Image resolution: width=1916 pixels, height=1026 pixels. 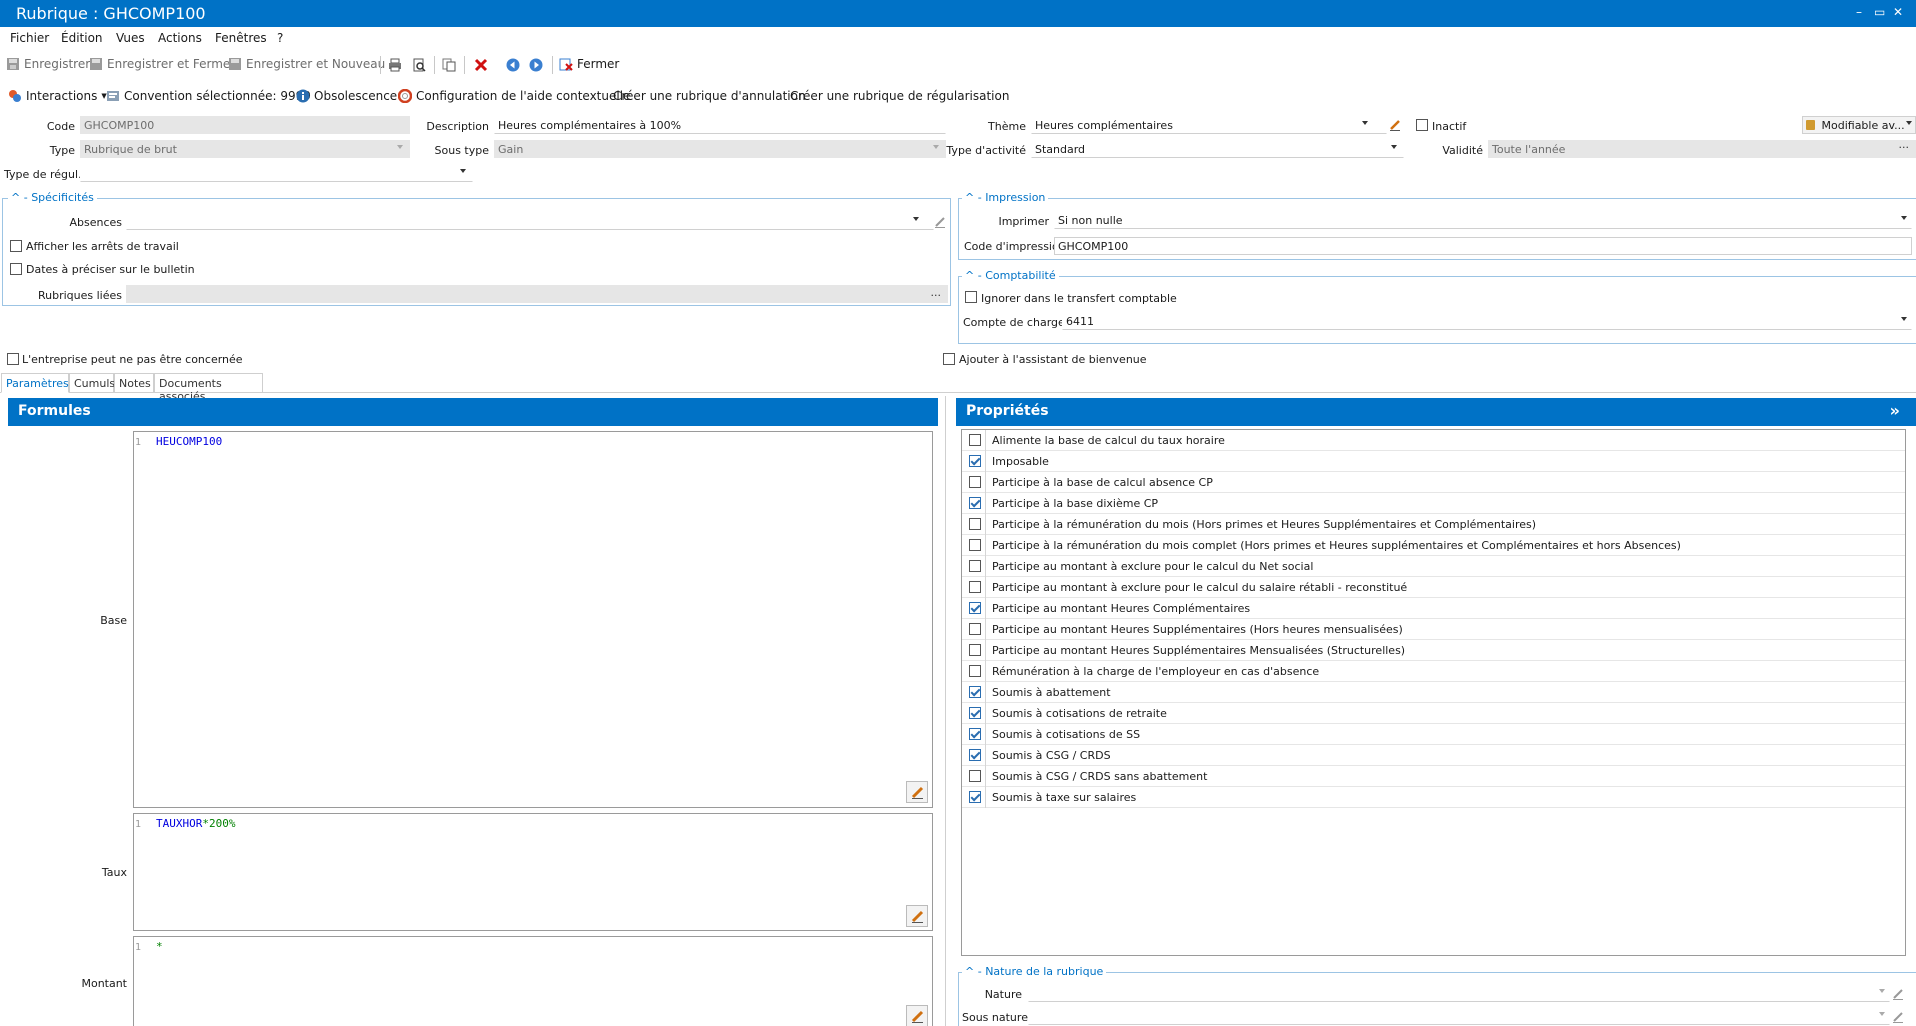 I want to click on code-field: GHCOMP100, so click(x=245, y=125).